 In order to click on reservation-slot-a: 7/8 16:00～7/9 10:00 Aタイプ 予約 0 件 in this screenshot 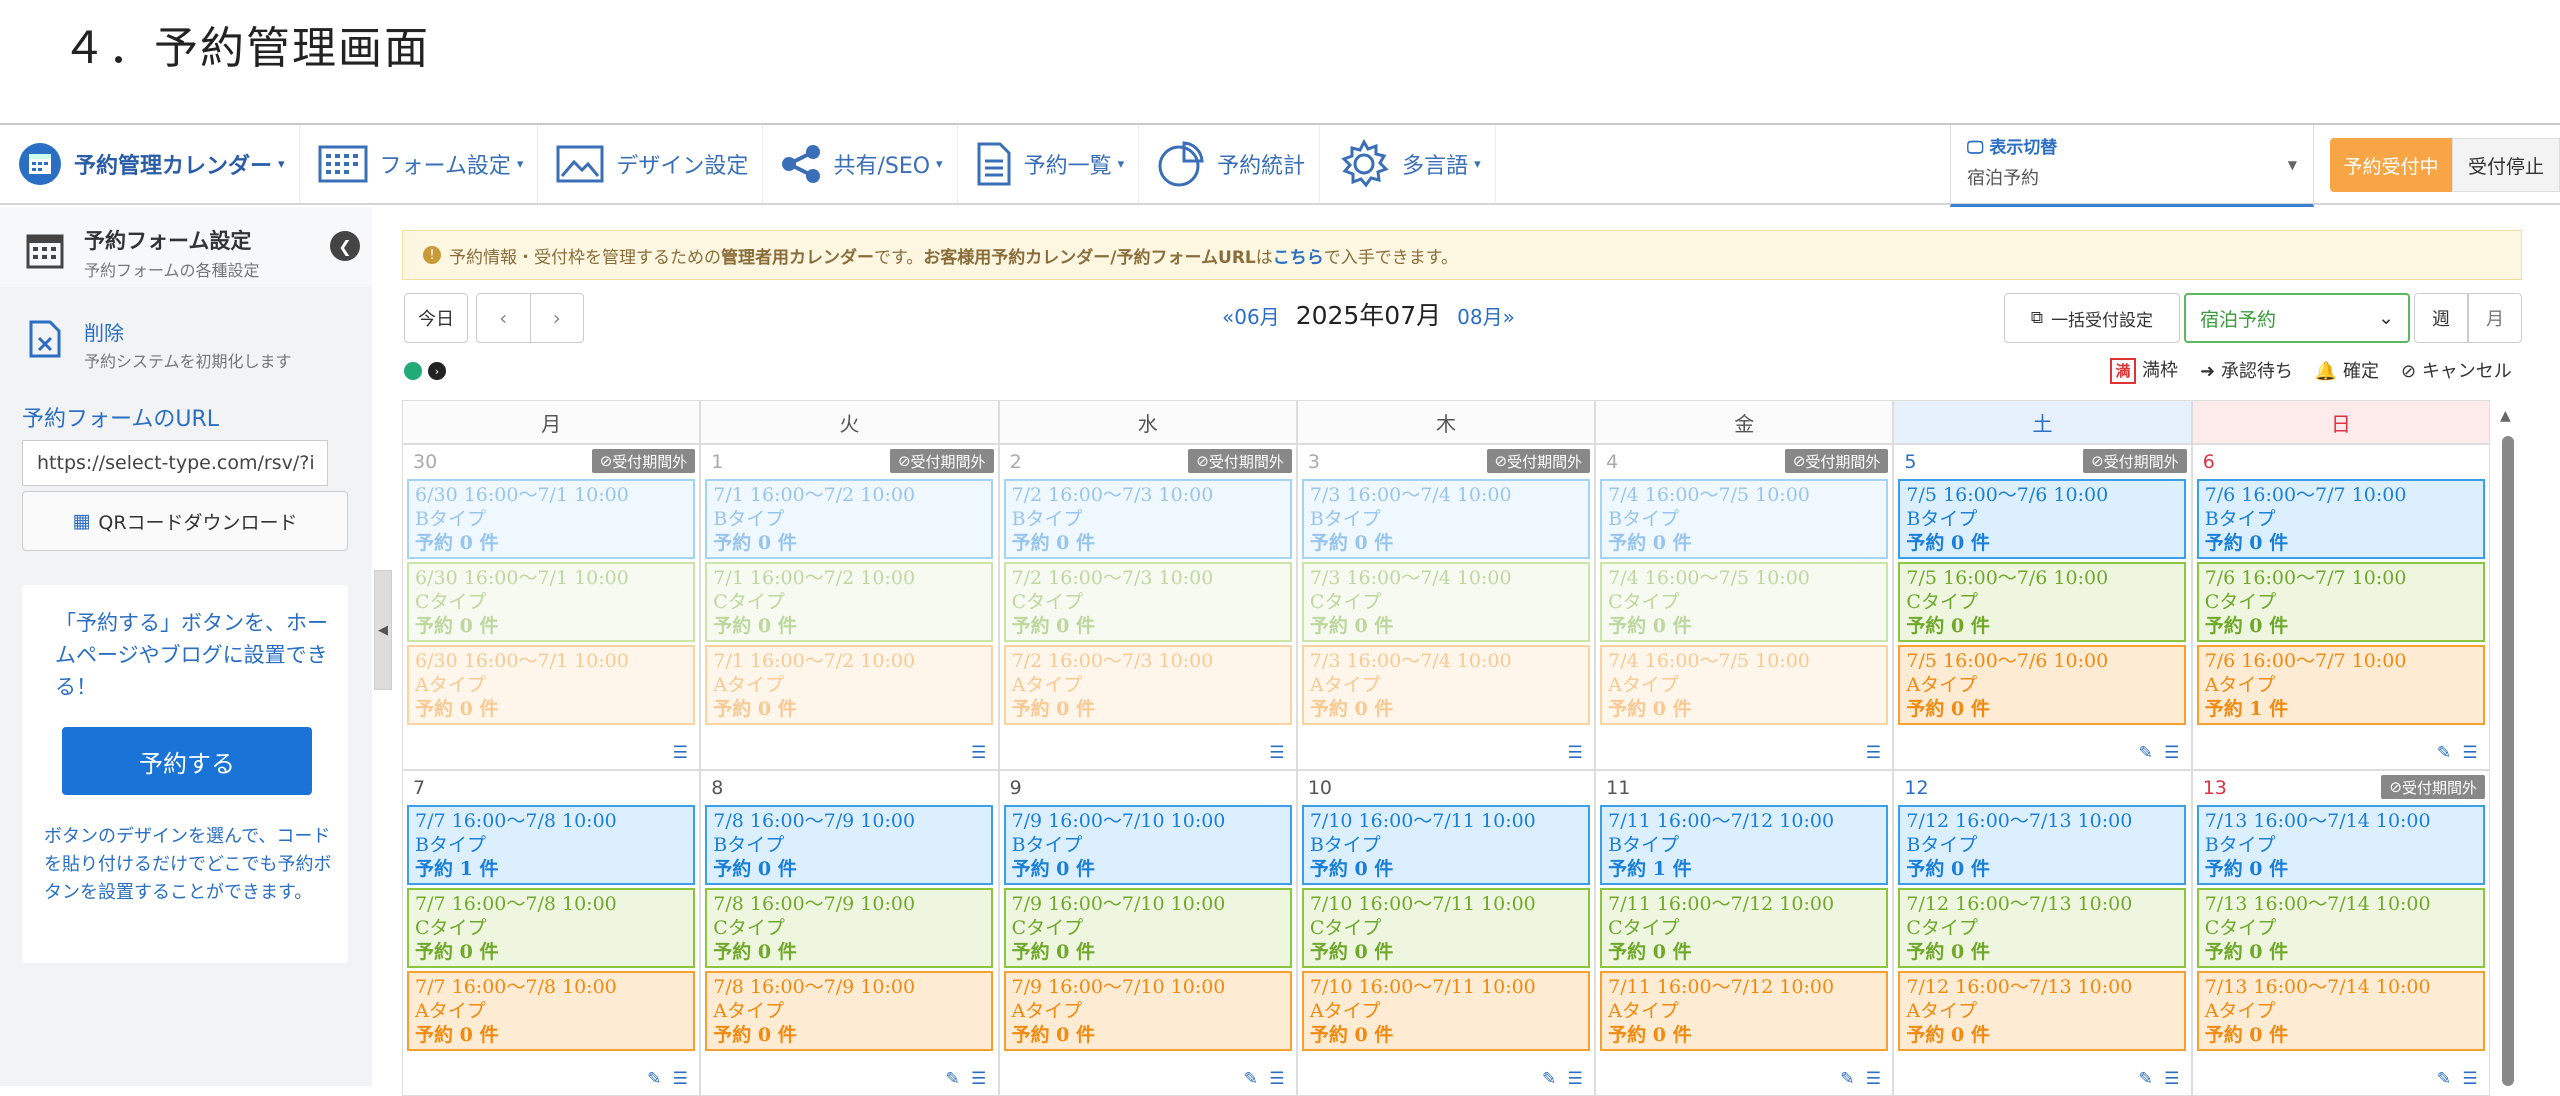, I will do `click(849, 1011)`.